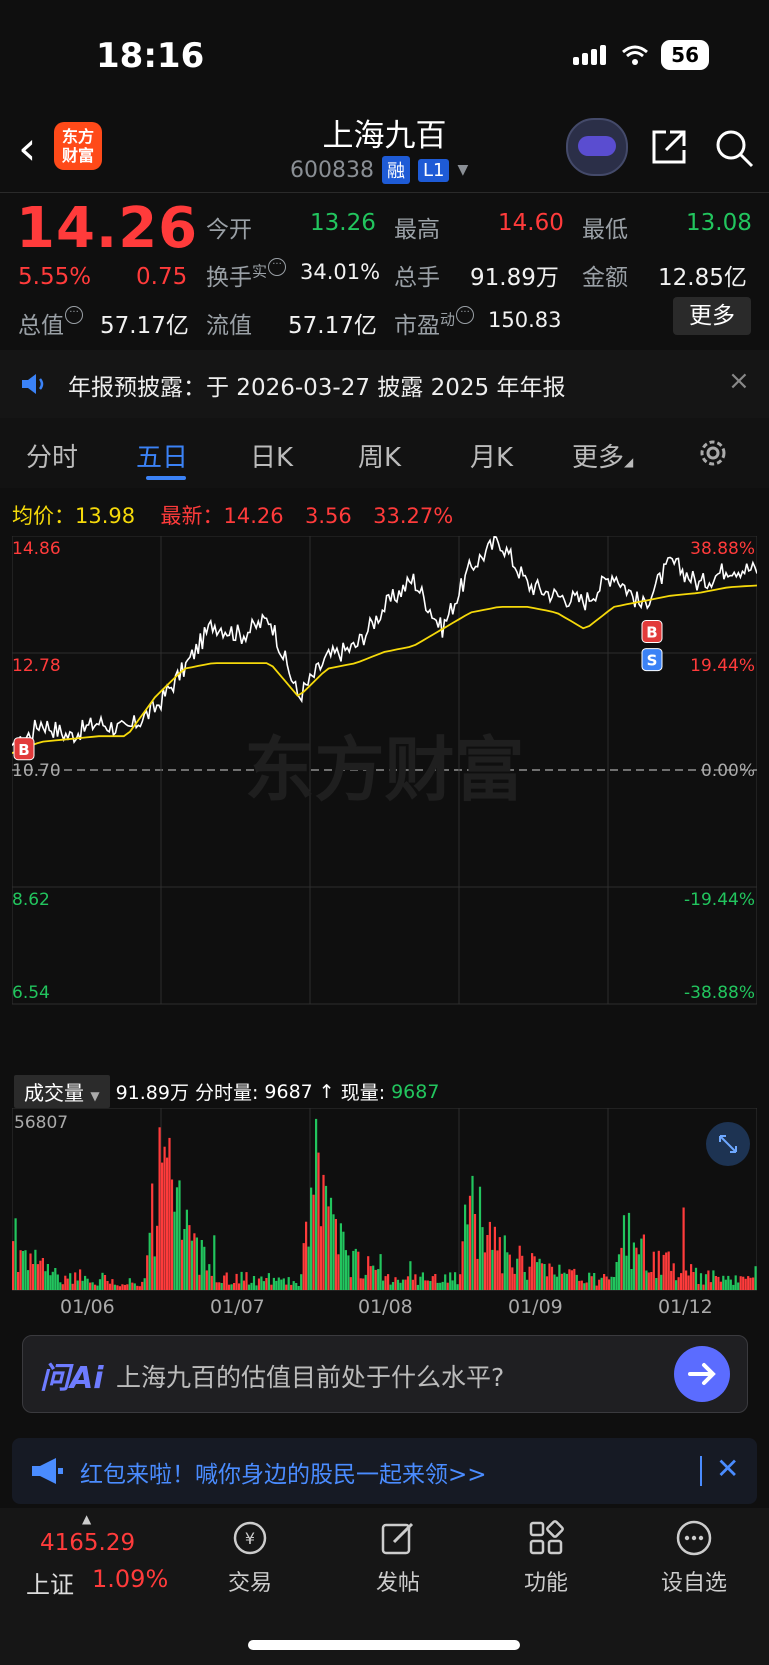 This screenshot has height=1665, width=769. What do you see at coordinates (310, 1376) in the screenshot?
I see `ai-prompt-text: 上海九百的估值目前处于什么水平?` at bounding box center [310, 1376].